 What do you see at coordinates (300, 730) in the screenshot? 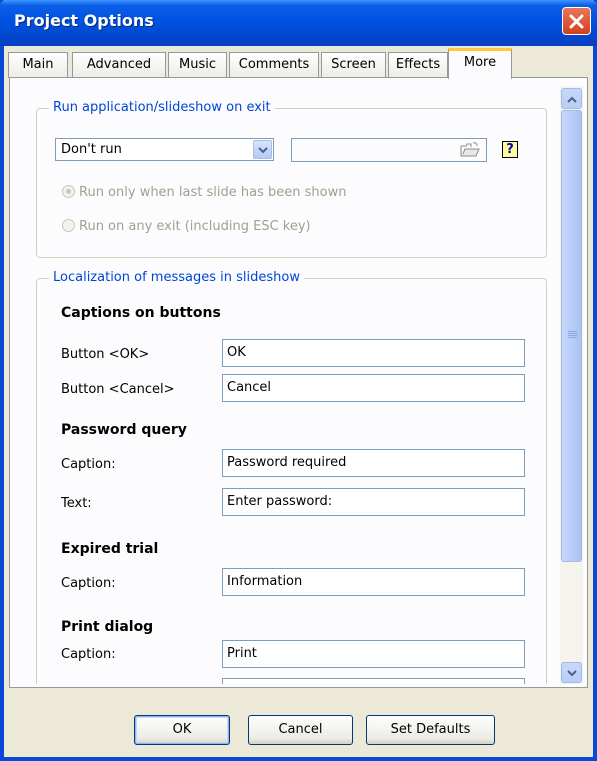
I see `cancel-button: Cancel` at bounding box center [300, 730].